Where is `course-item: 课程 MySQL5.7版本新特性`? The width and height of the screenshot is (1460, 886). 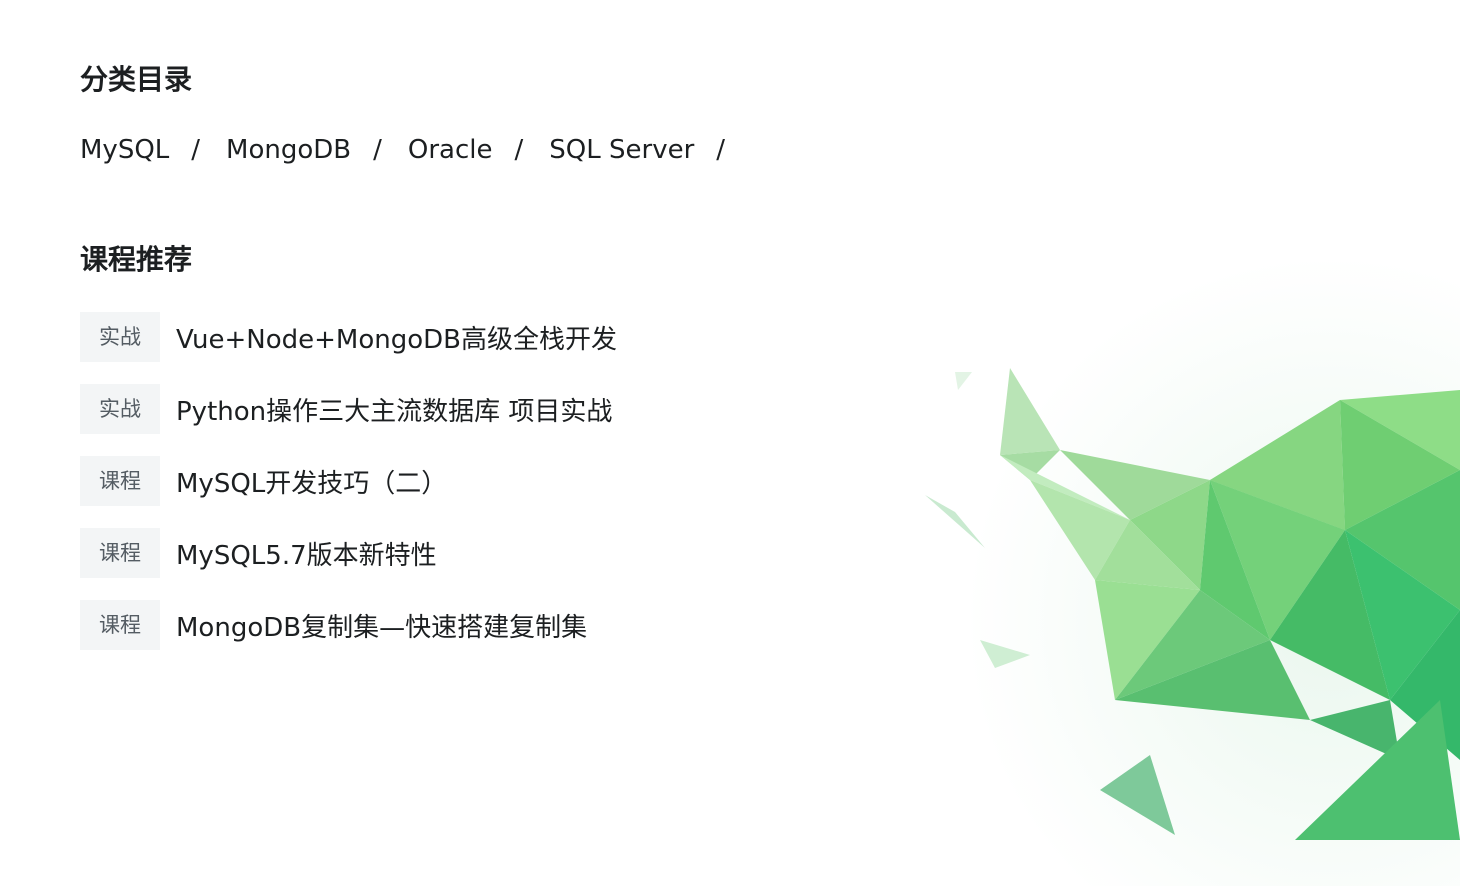
course-item: 课程 MySQL5.7版本新特性 is located at coordinates (348, 553).